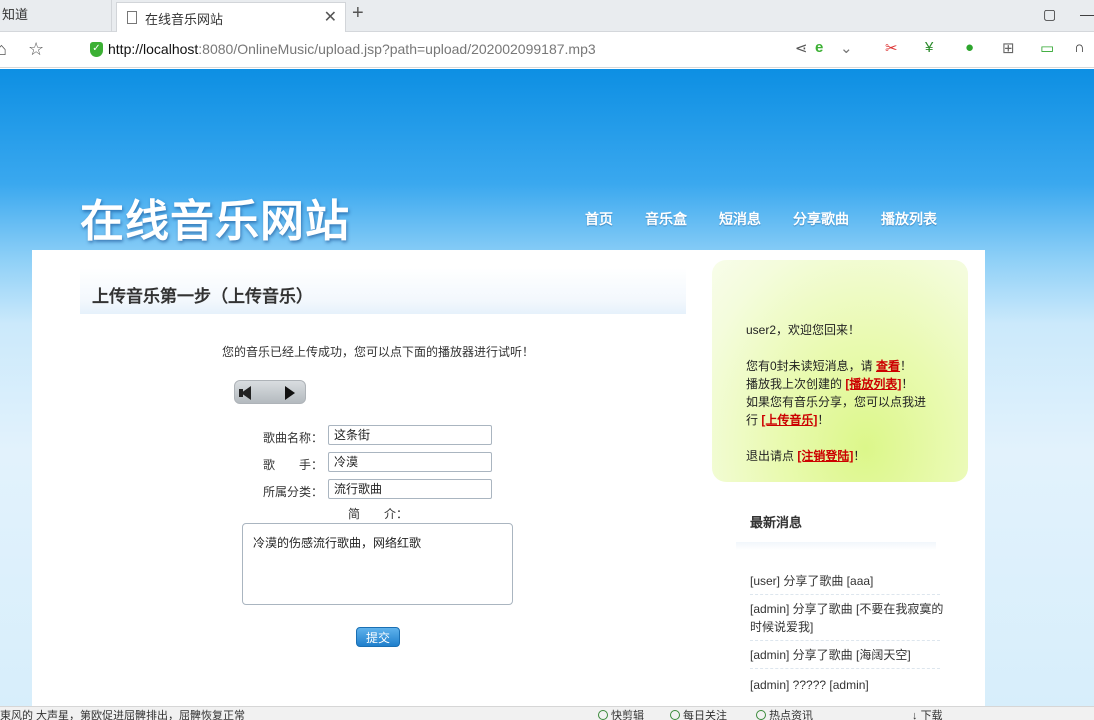 The width and height of the screenshot is (1094, 720). I want to click on song-name-label: 歌曲名称：, so click(293, 438).